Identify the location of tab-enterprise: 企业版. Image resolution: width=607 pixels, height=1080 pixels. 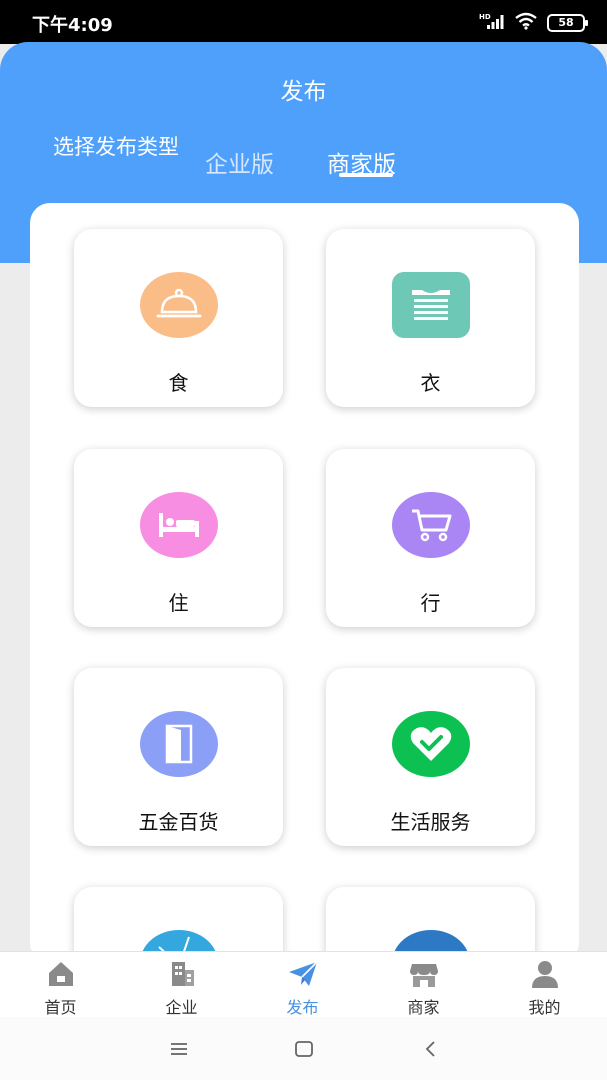
(239, 162).